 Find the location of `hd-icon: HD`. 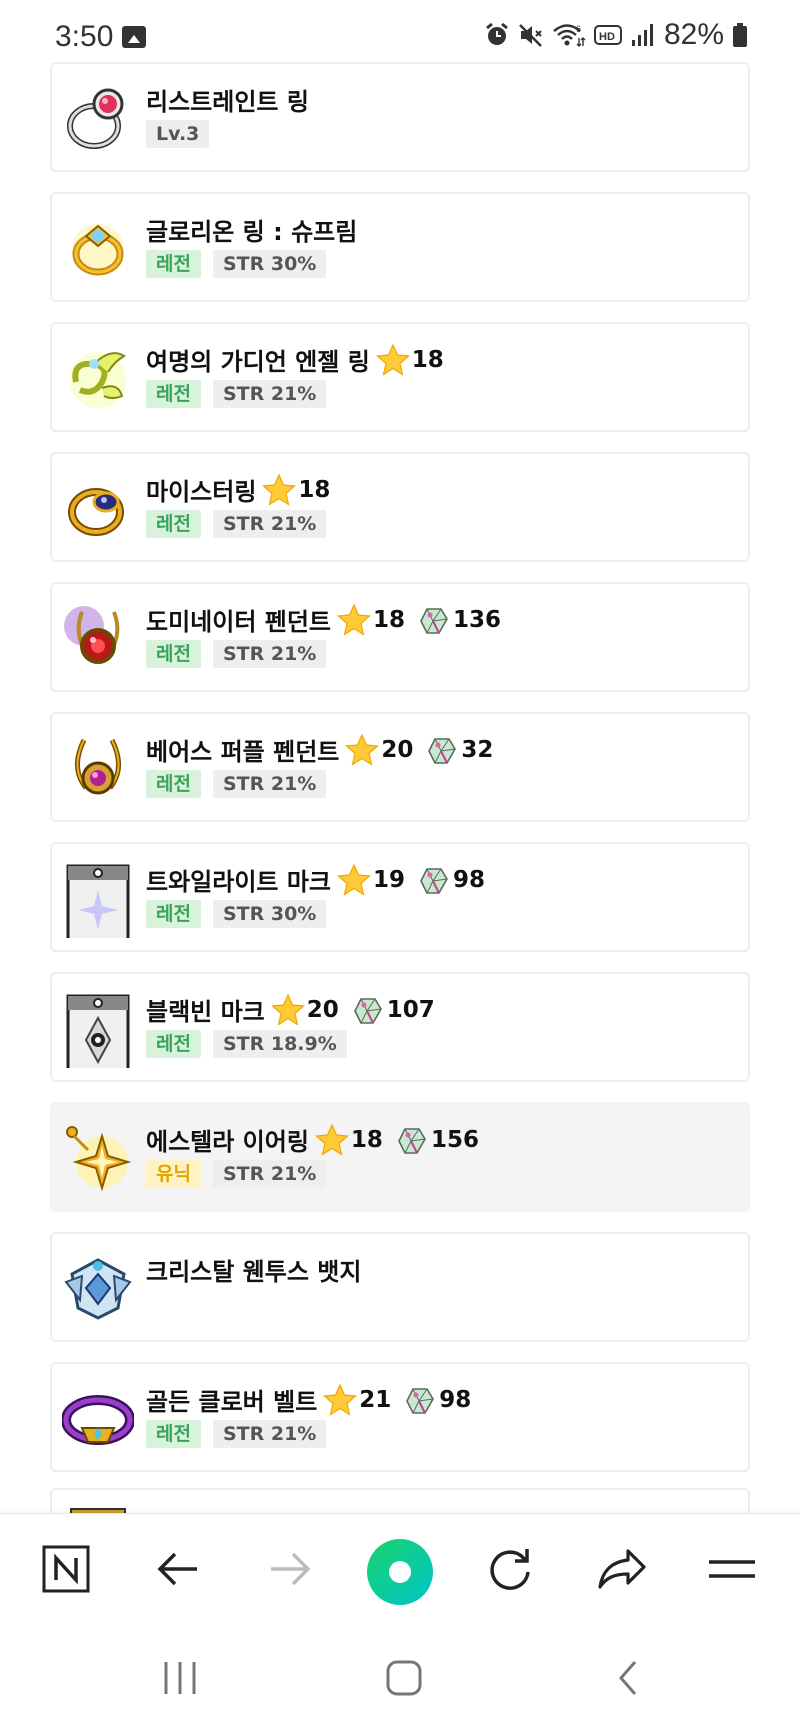

hd-icon: HD is located at coordinates (607, 35).